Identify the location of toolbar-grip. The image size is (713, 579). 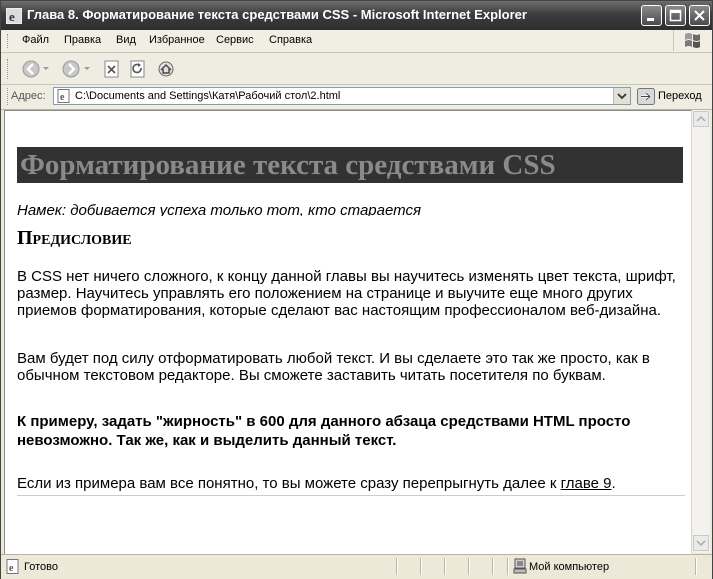
(9, 69).